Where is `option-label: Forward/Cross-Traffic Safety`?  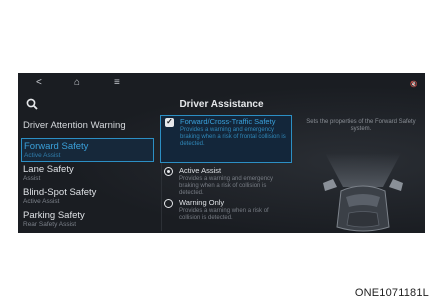 option-label: Forward/Cross-Traffic Safety is located at coordinates (228, 121).